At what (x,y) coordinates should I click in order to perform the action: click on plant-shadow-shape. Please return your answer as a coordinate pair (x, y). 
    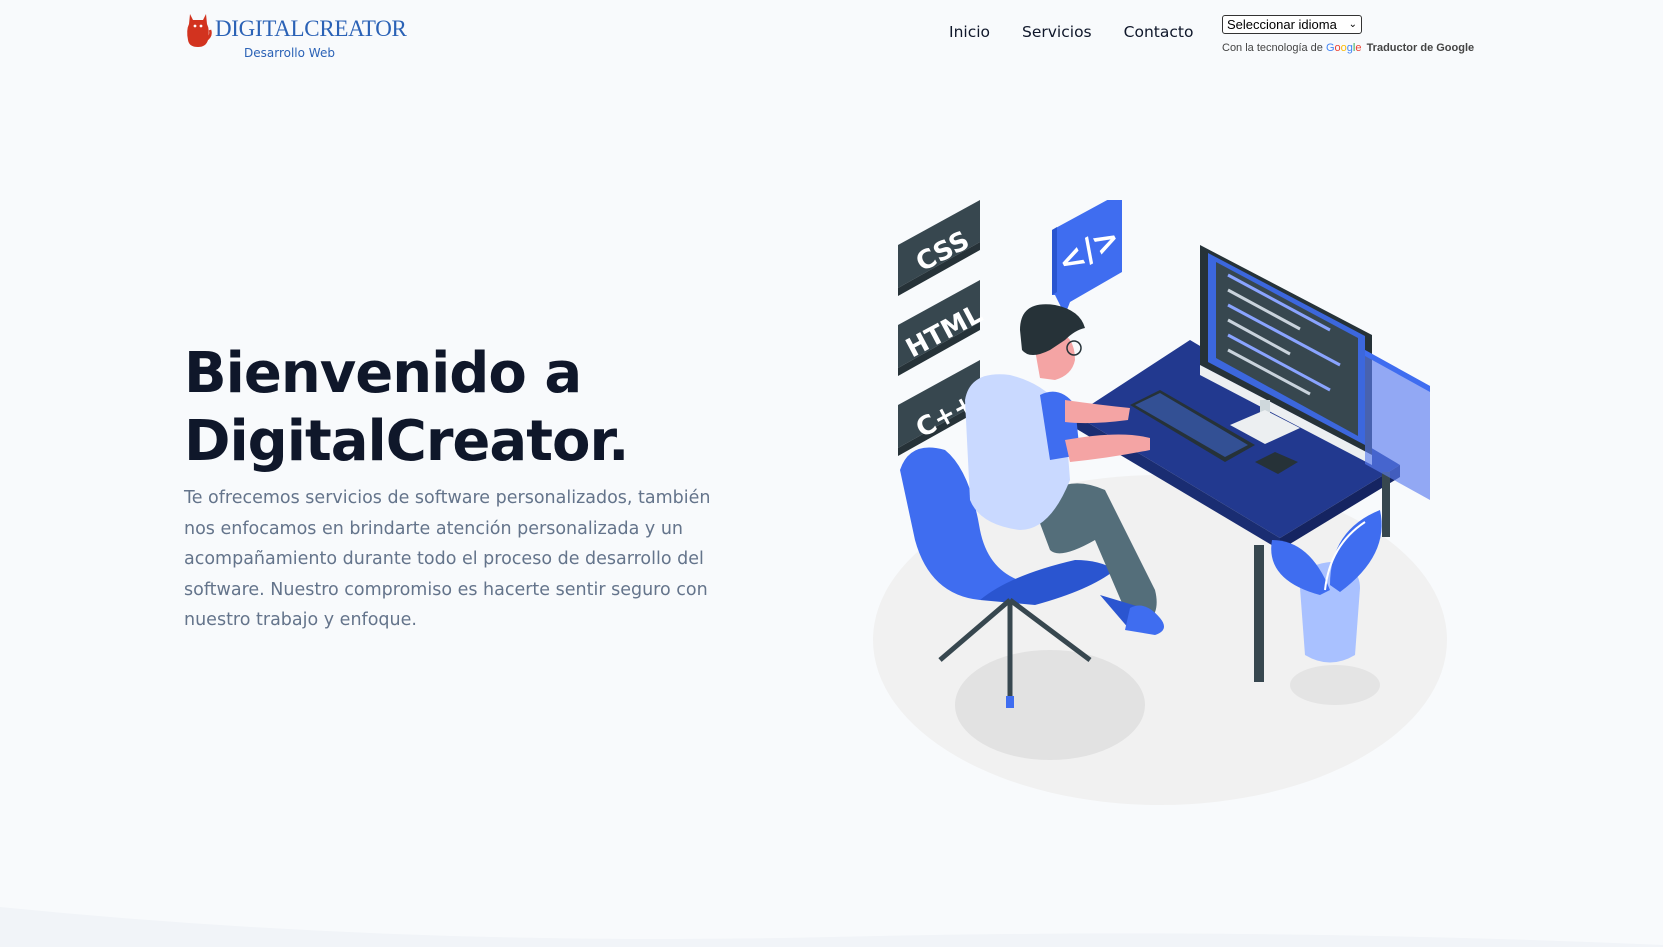
    Looking at the image, I should click on (1335, 685).